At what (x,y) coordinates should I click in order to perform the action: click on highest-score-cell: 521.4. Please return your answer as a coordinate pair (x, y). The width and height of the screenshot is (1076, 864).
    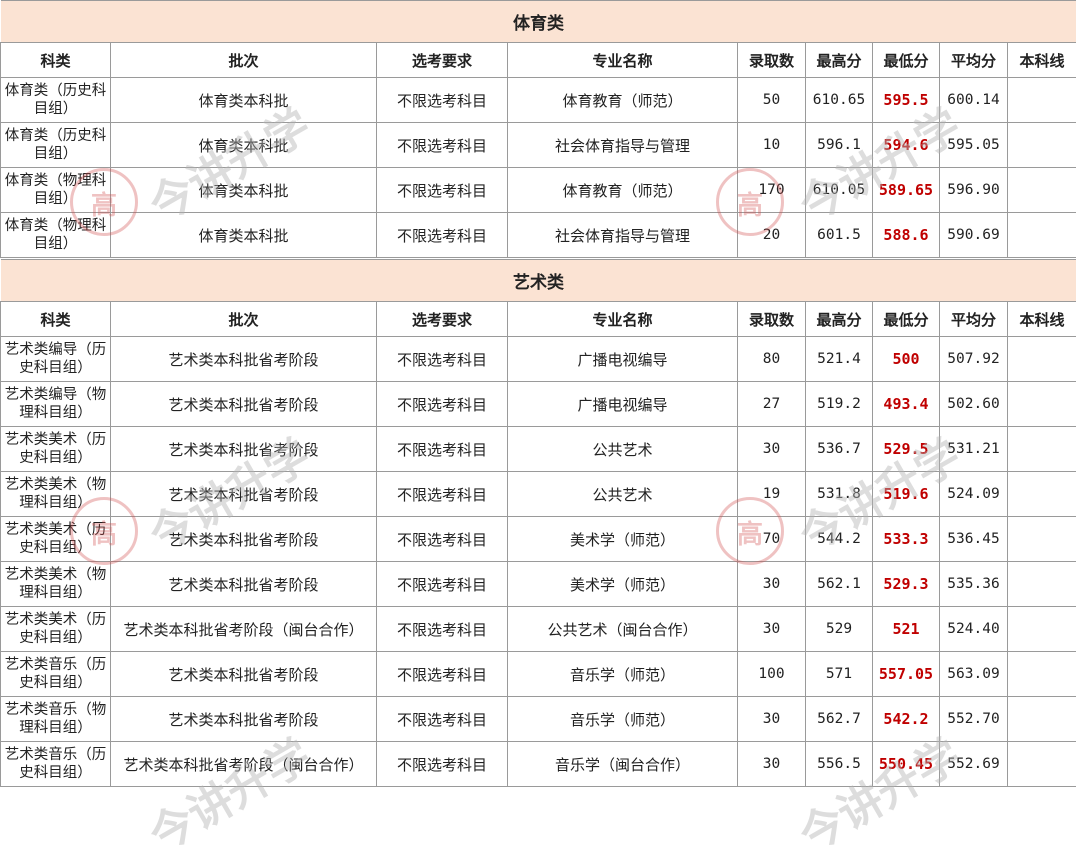
    Looking at the image, I should click on (839, 359).